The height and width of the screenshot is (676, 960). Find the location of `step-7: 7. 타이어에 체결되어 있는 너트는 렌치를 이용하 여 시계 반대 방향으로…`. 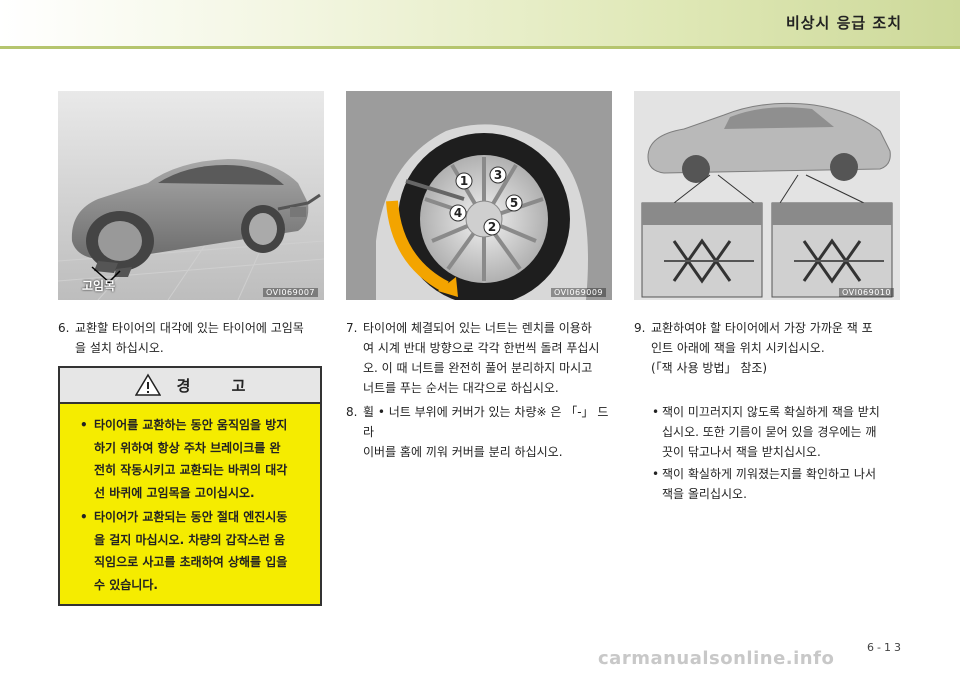

step-7: 7. 타이어에 체결되어 있는 너트는 렌치를 이용하 여 시계 반대 방향으로… is located at coordinates (482, 358).